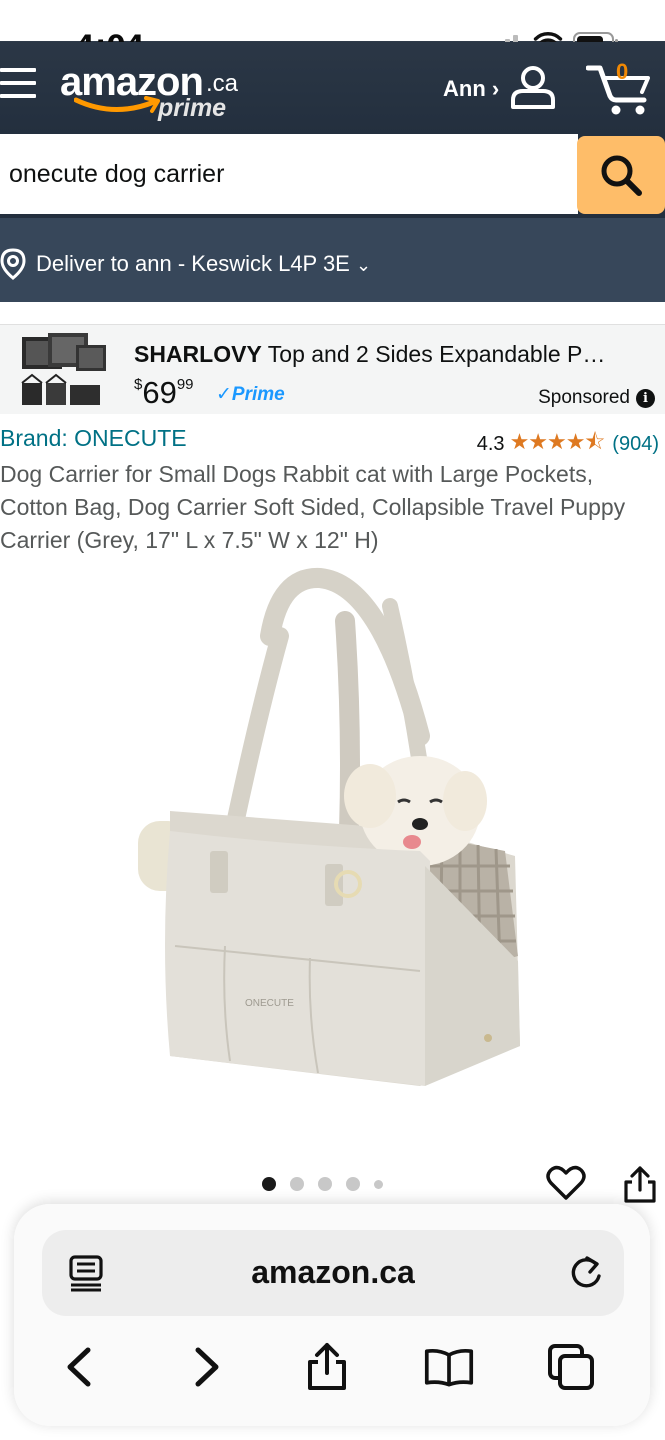 The height and width of the screenshot is (1440, 665). Describe the element at coordinates (332, 88) in the screenshot. I see `amazon-header: amazon .ca prime Ann › 0` at that location.